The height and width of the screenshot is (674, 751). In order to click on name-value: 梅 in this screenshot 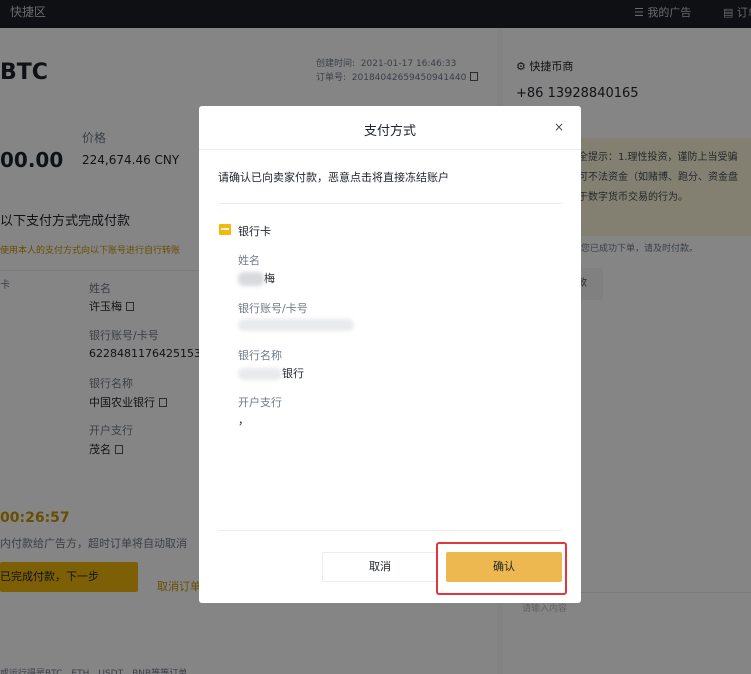, I will do `click(256, 278)`.